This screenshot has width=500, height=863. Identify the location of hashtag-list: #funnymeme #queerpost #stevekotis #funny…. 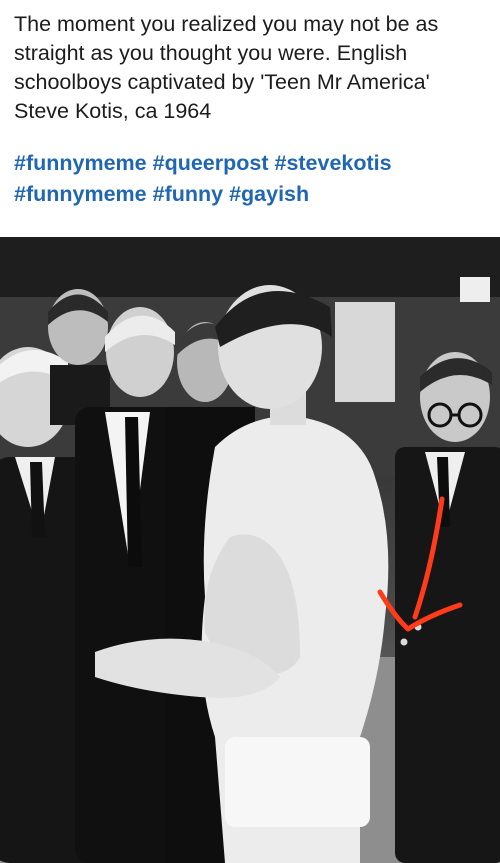
(252, 179).